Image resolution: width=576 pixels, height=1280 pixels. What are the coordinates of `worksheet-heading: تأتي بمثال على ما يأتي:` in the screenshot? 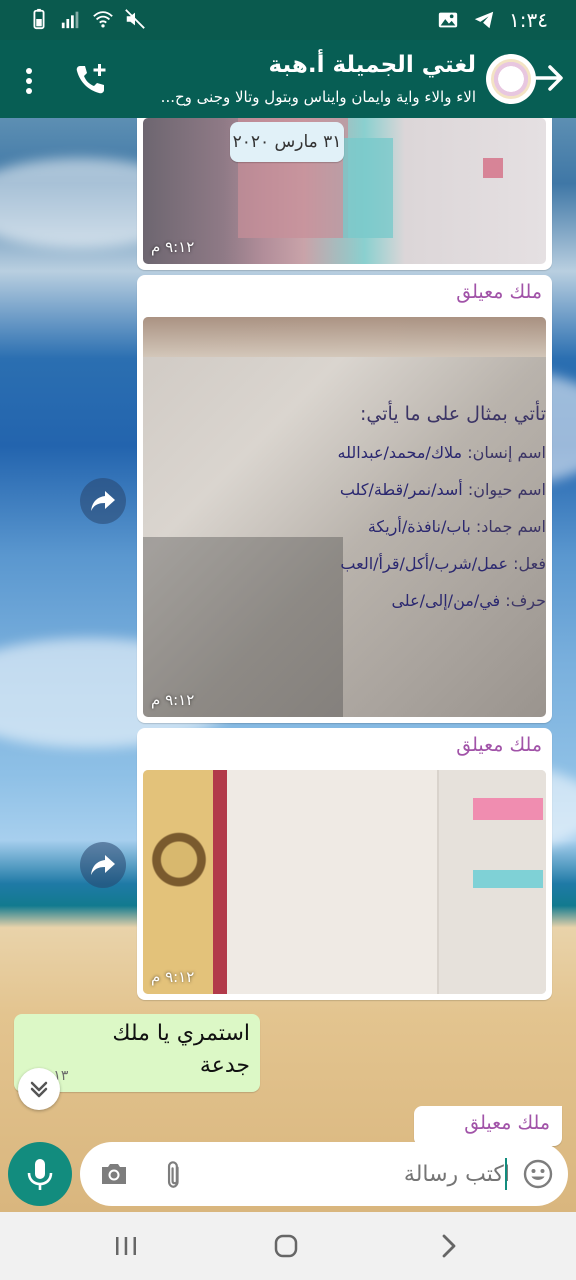 It's located at (453, 414).